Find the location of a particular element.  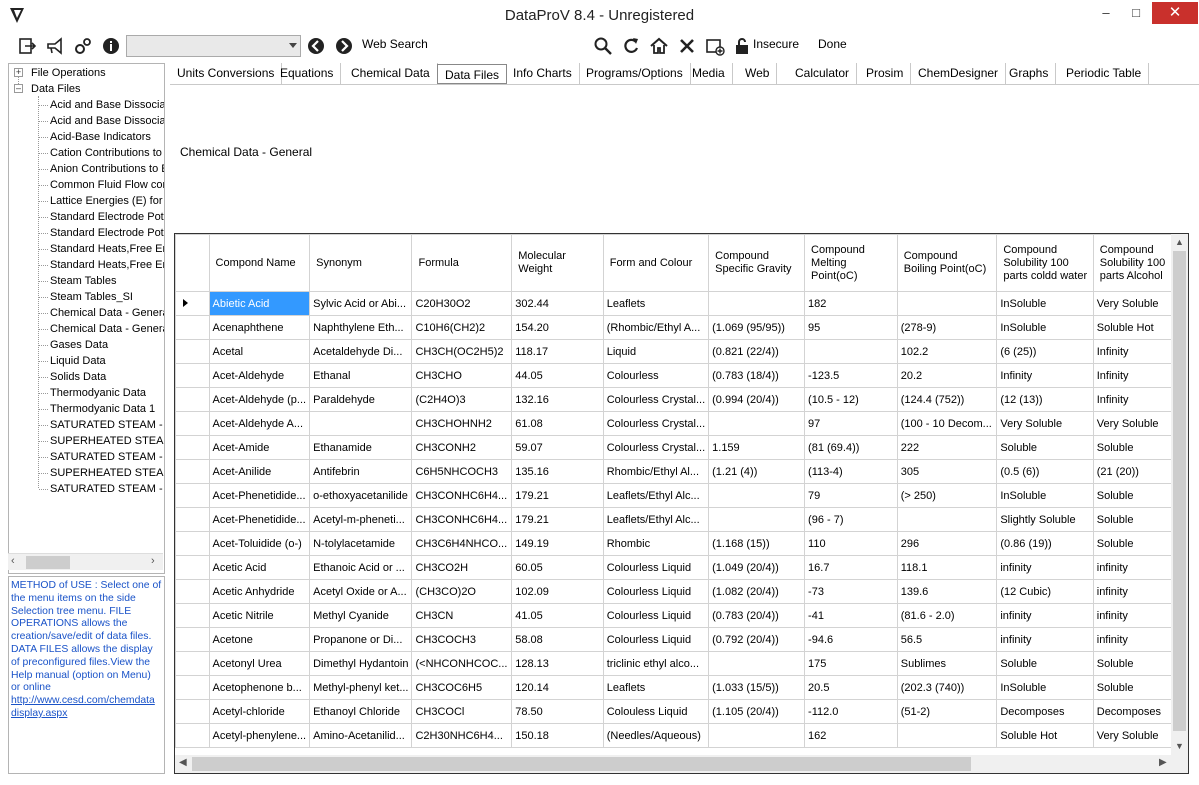

tab-programs-options: Programs/Options is located at coordinates (635, 73).